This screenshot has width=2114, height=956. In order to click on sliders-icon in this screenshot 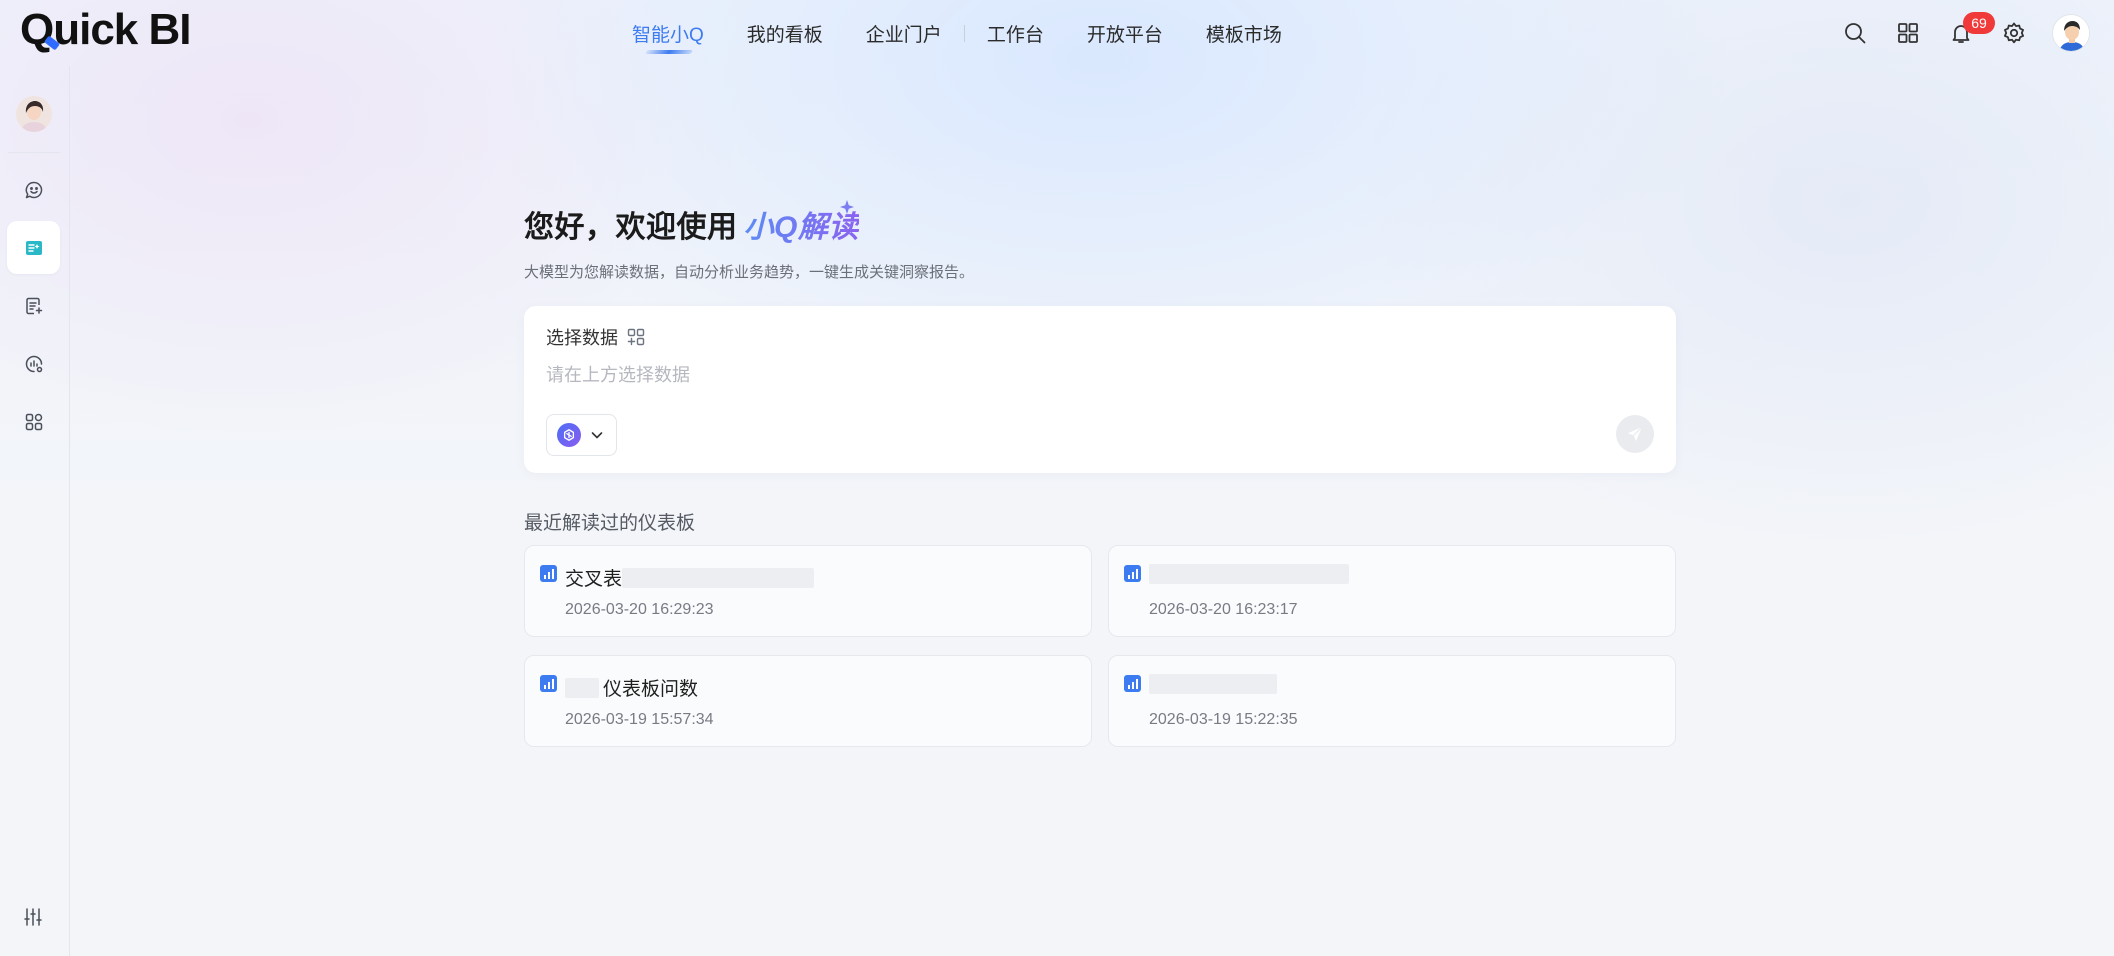, I will do `click(33, 917)`.